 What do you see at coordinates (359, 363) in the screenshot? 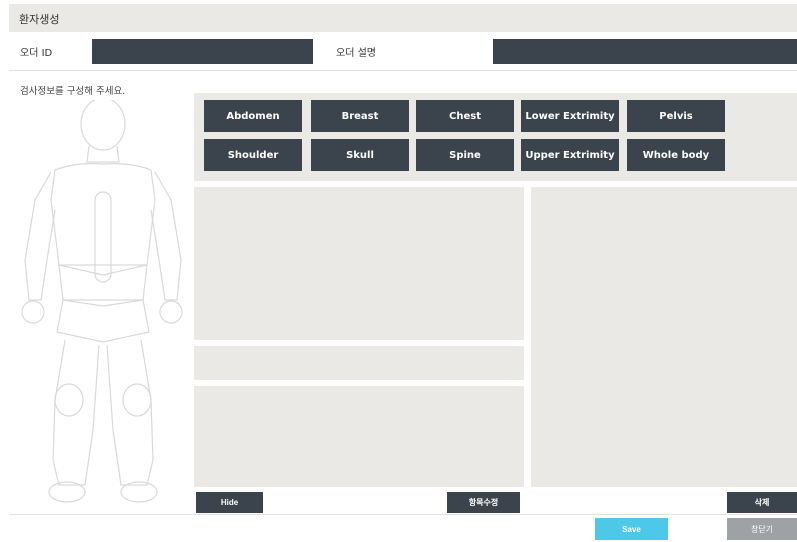
I see `exam-info-bar` at bounding box center [359, 363].